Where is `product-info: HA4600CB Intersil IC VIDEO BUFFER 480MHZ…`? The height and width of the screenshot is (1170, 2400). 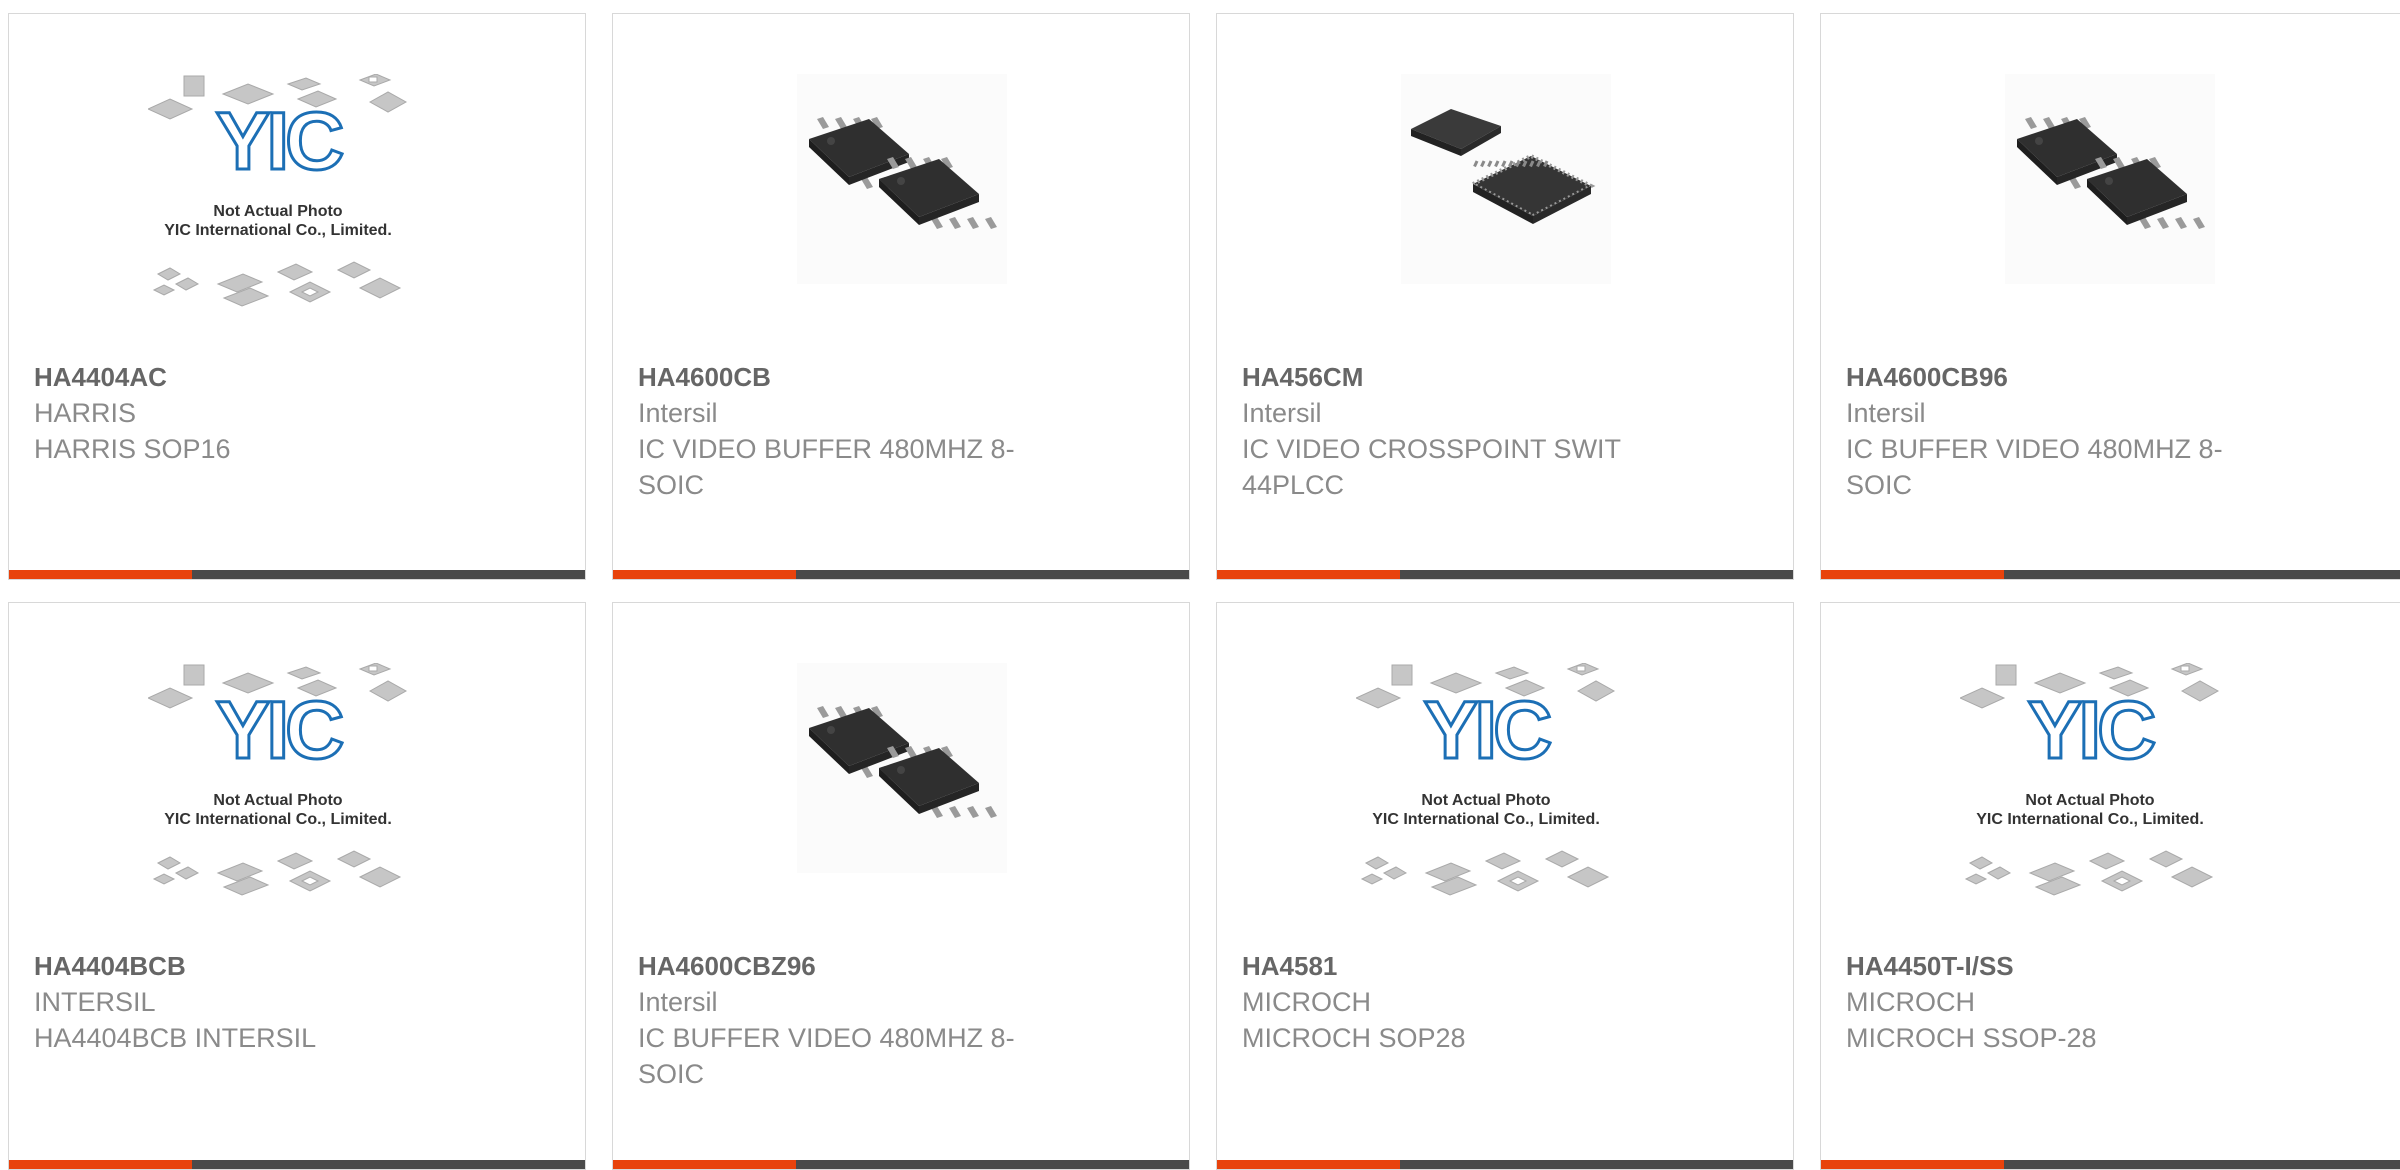
product-info: HA4600CB Intersil IC VIDEO BUFFER 480MHZ… is located at coordinates (898, 431).